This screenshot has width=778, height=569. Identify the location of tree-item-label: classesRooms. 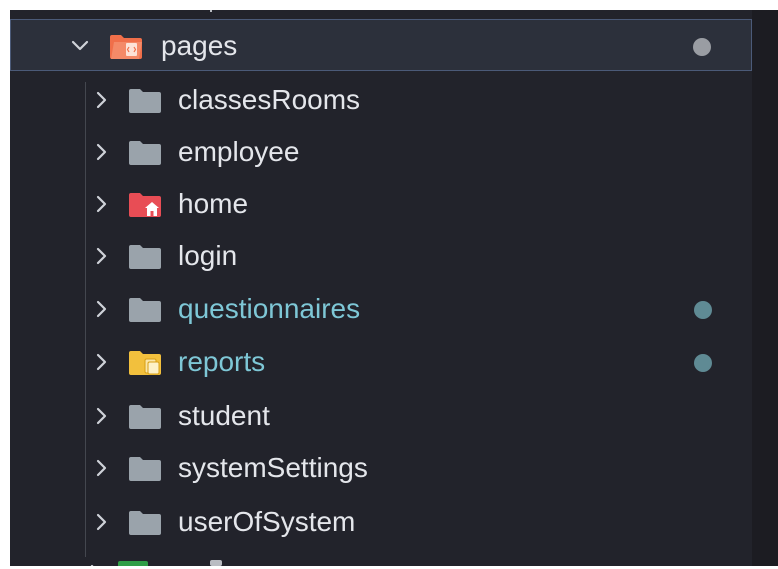
(269, 99).